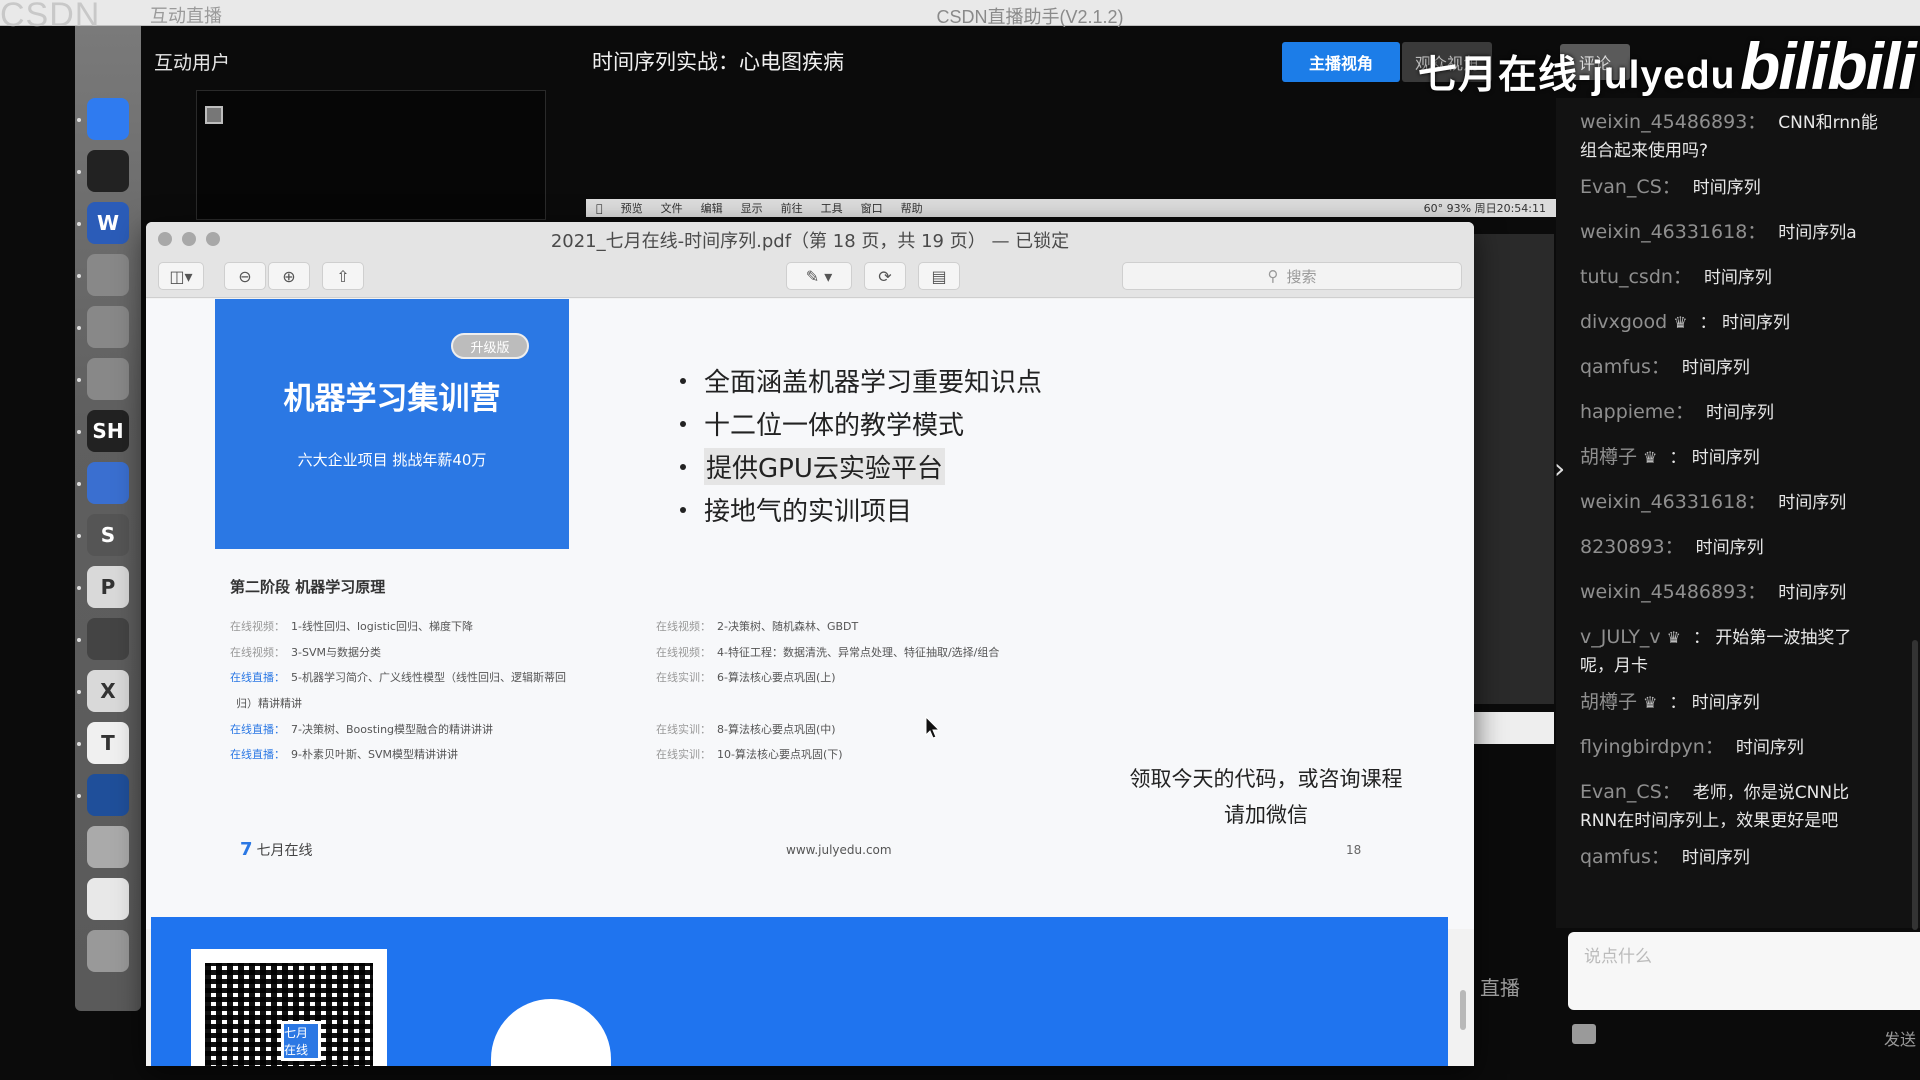 Image resolution: width=1920 pixels, height=1080 pixels. I want to click on course-text: 2-决策树、随机森林、GBDT, so click(788, 626).